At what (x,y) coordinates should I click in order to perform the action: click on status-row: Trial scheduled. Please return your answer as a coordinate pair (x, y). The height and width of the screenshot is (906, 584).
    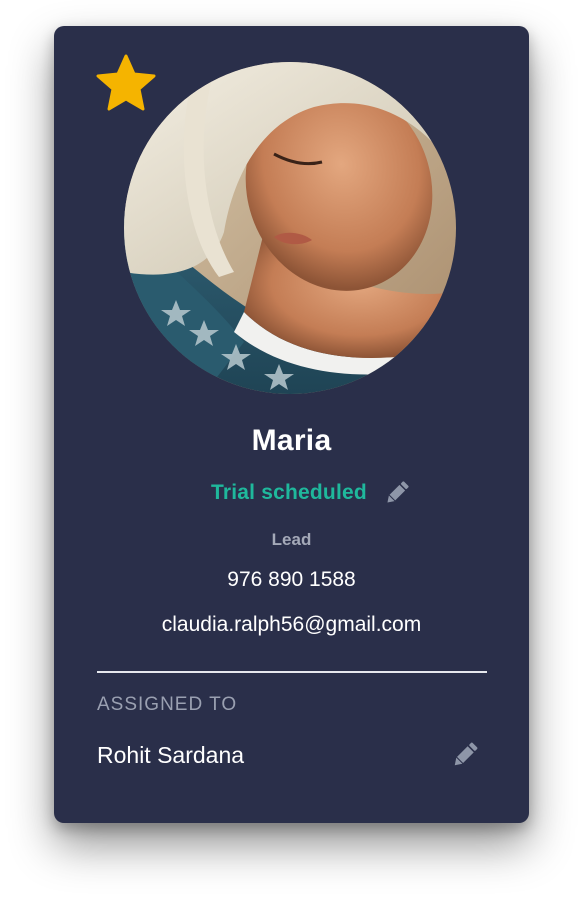
    Looking at the image, I should click on (311, 493).